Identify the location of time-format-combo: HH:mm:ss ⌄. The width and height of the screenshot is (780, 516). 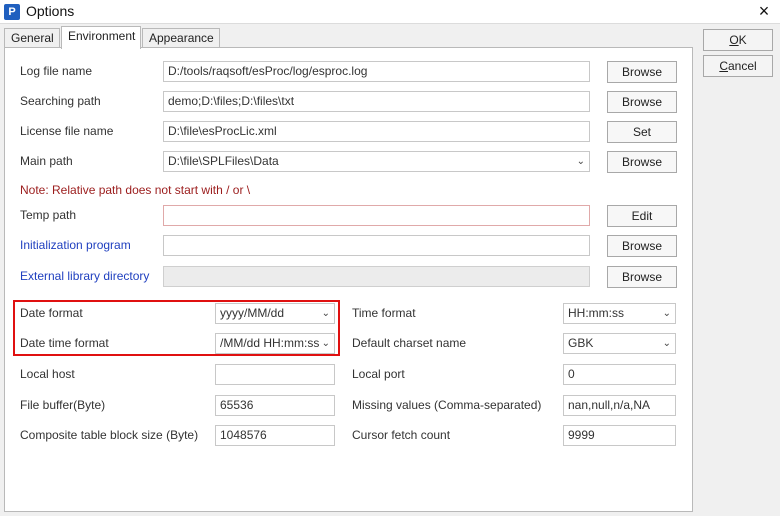
(619, 313).